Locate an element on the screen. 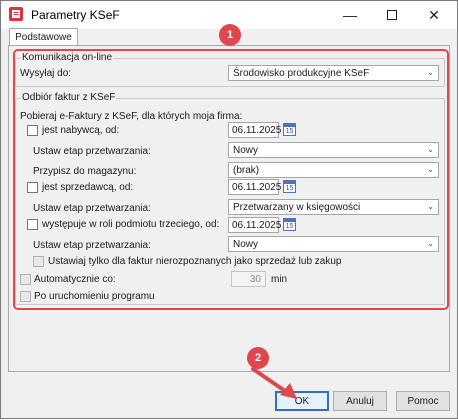 The height and width of the screenshot is (420, 458). ok-label: OK is located at coordinates (302, 401).